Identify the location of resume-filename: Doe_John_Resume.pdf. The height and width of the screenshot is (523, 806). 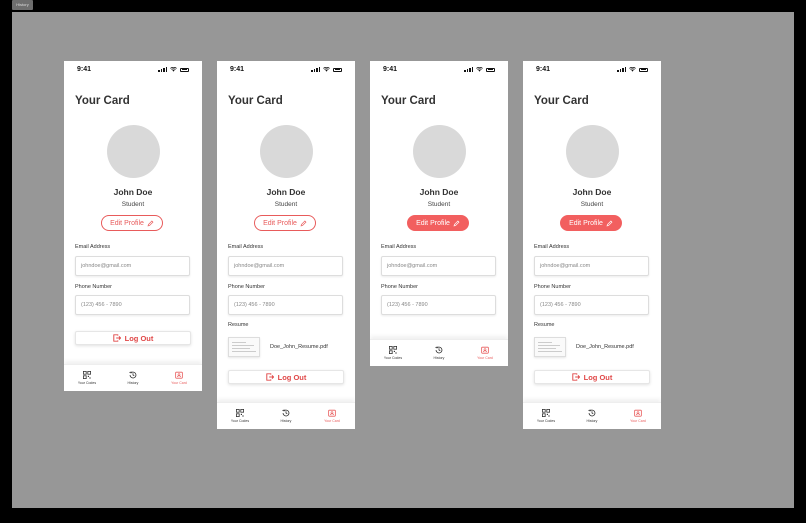
(605, 347).